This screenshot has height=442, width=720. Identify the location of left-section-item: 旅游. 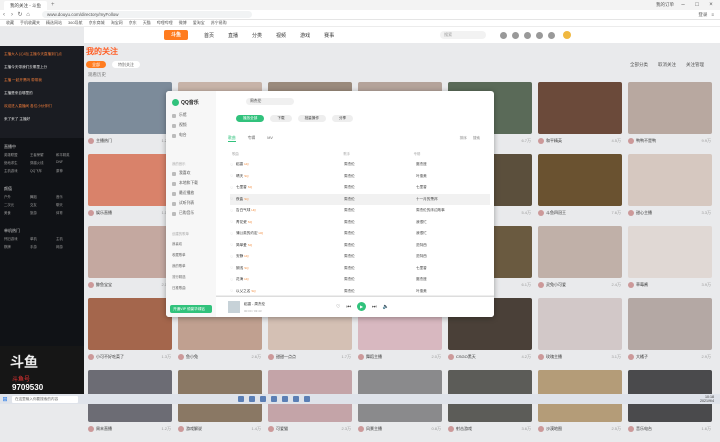
(43, 212).